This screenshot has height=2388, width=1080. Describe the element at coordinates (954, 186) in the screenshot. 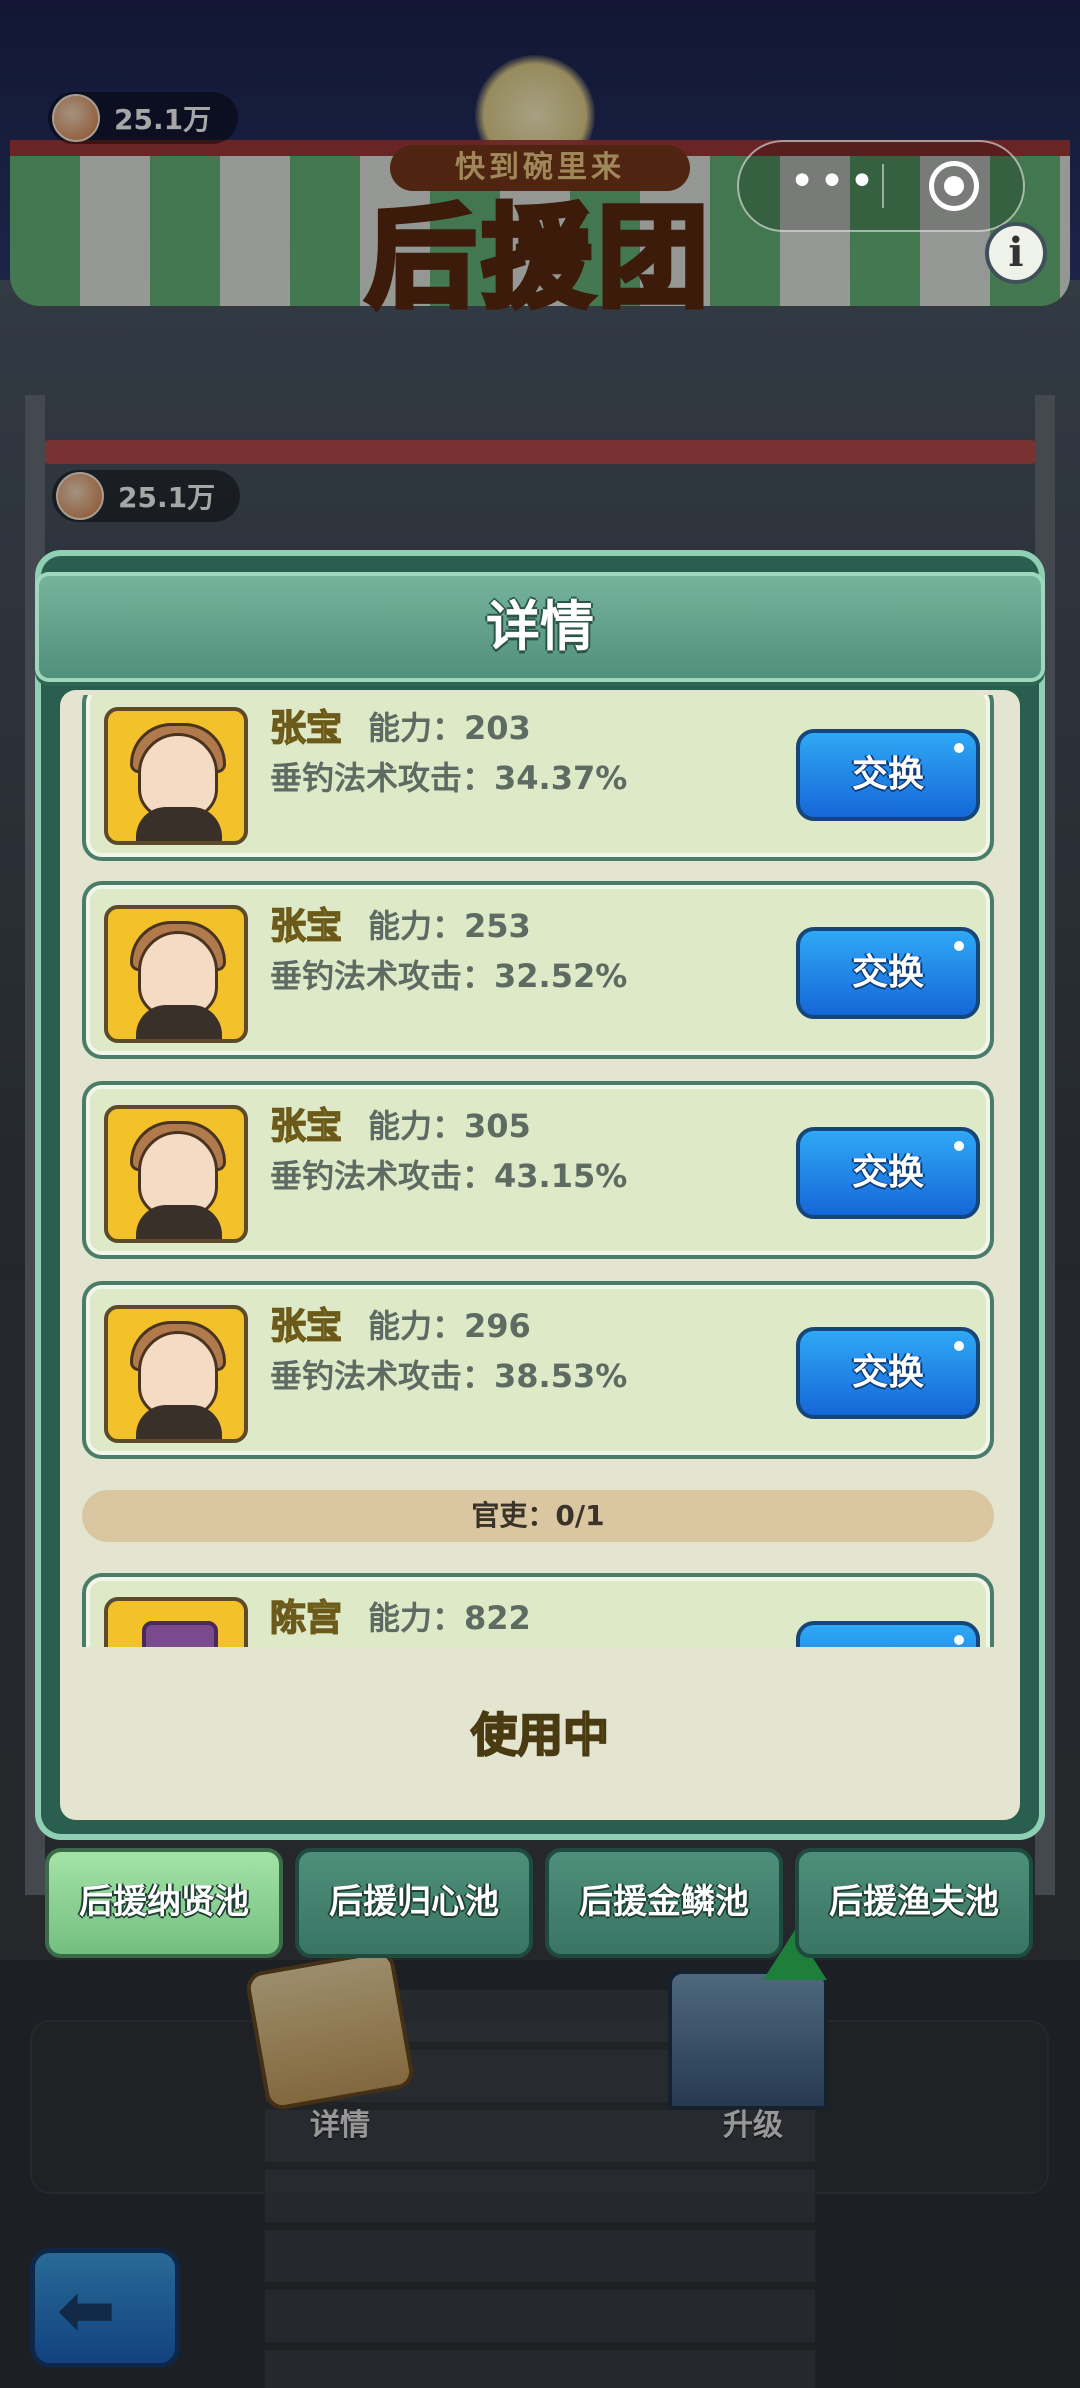

I see `close-miniprogram-icon` at that location.